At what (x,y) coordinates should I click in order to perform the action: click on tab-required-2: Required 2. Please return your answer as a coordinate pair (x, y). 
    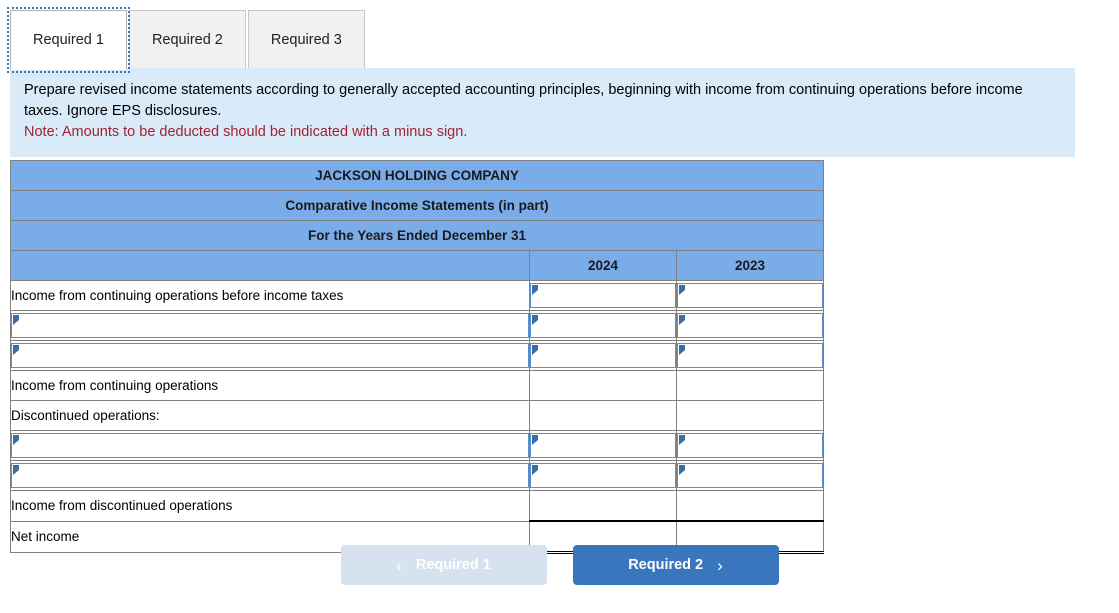
    Looking at the image, I should click on (187, 40).